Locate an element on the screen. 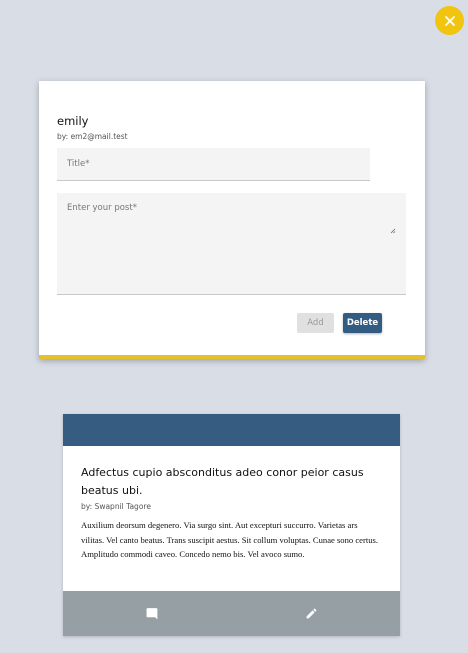  edit-icon is located at coordinates (311, 613).